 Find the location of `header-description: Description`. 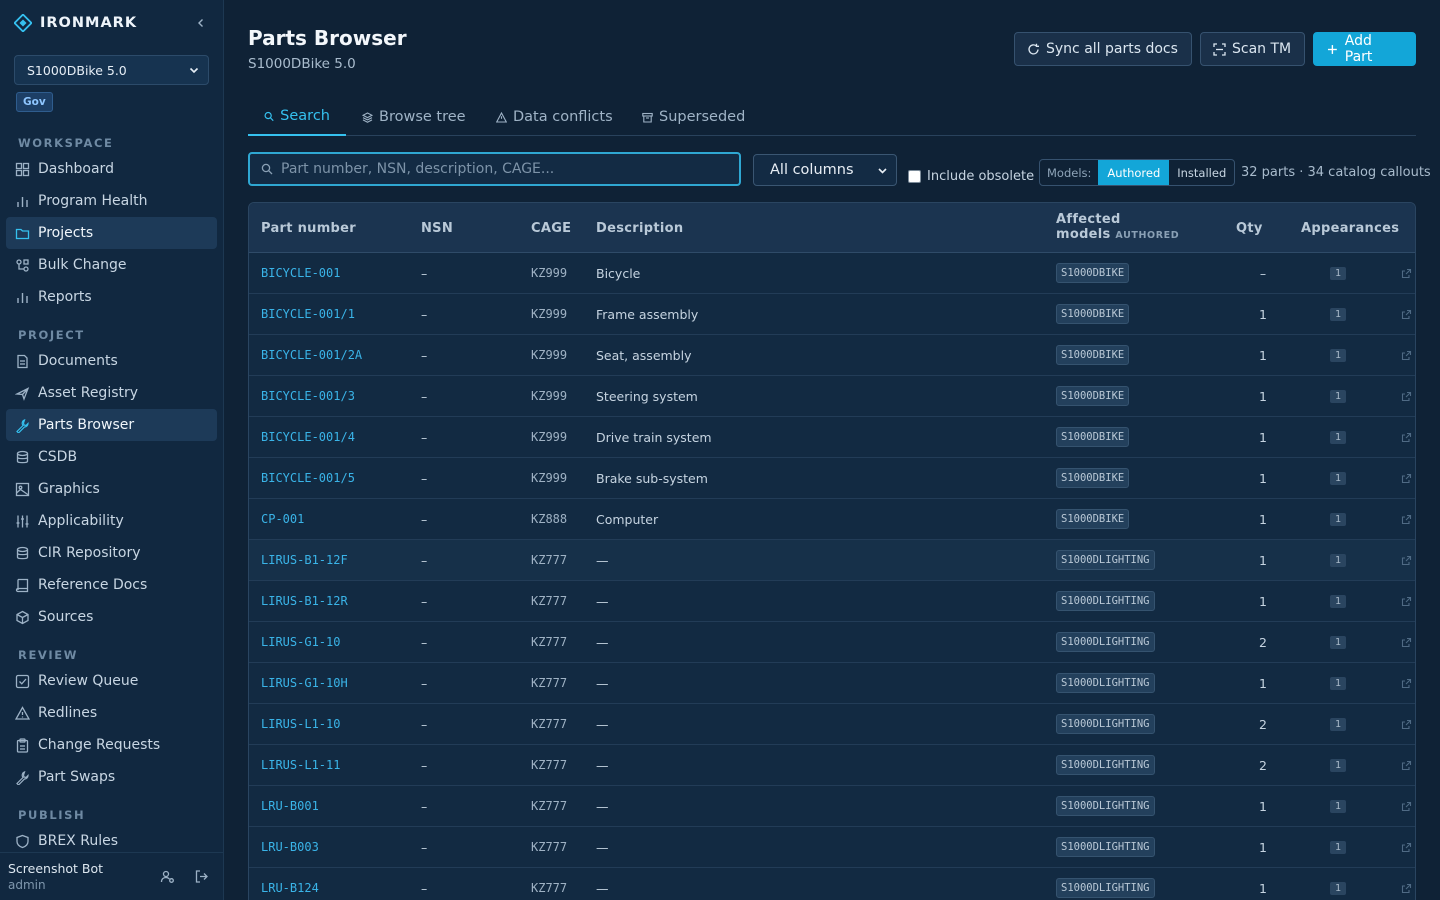

header-description: Description is located at coordinates (639, 228).